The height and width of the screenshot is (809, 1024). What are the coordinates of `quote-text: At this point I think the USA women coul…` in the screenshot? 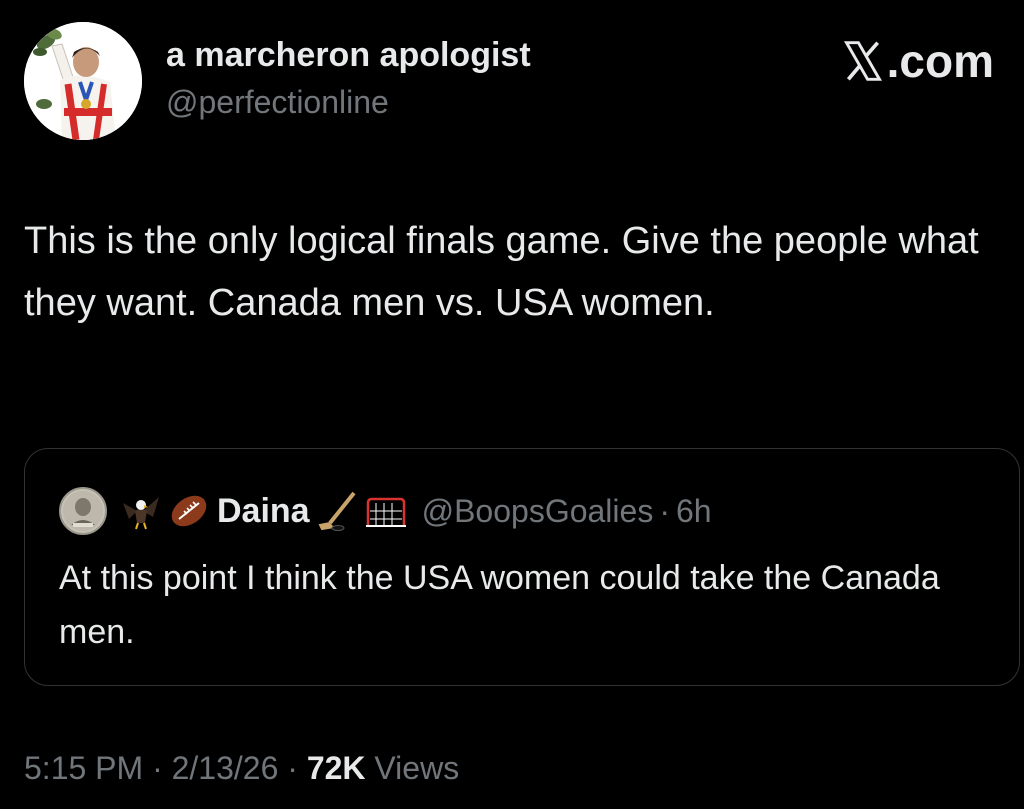 It's located at (499, 605).